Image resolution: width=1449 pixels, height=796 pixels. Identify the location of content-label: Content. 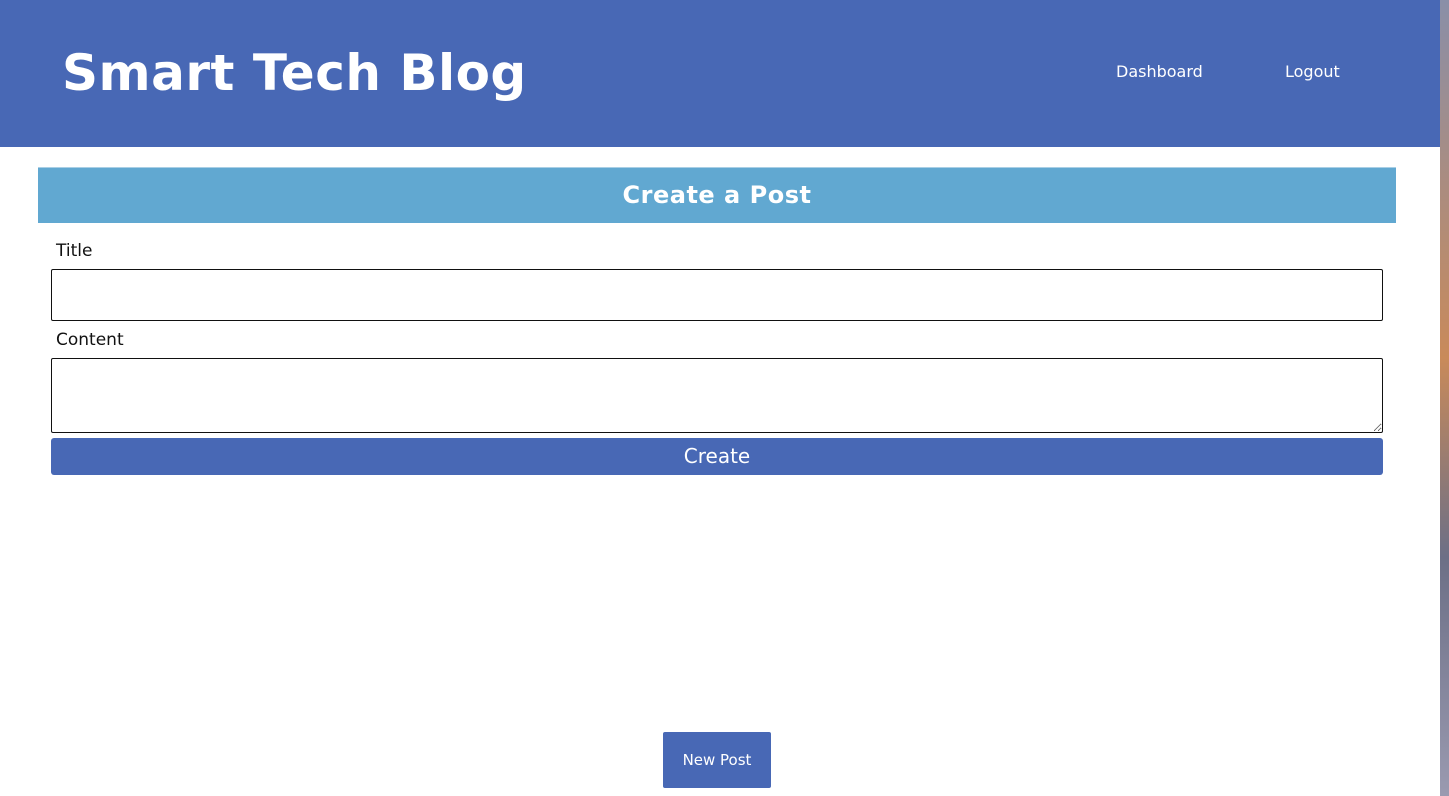
(90, 340).